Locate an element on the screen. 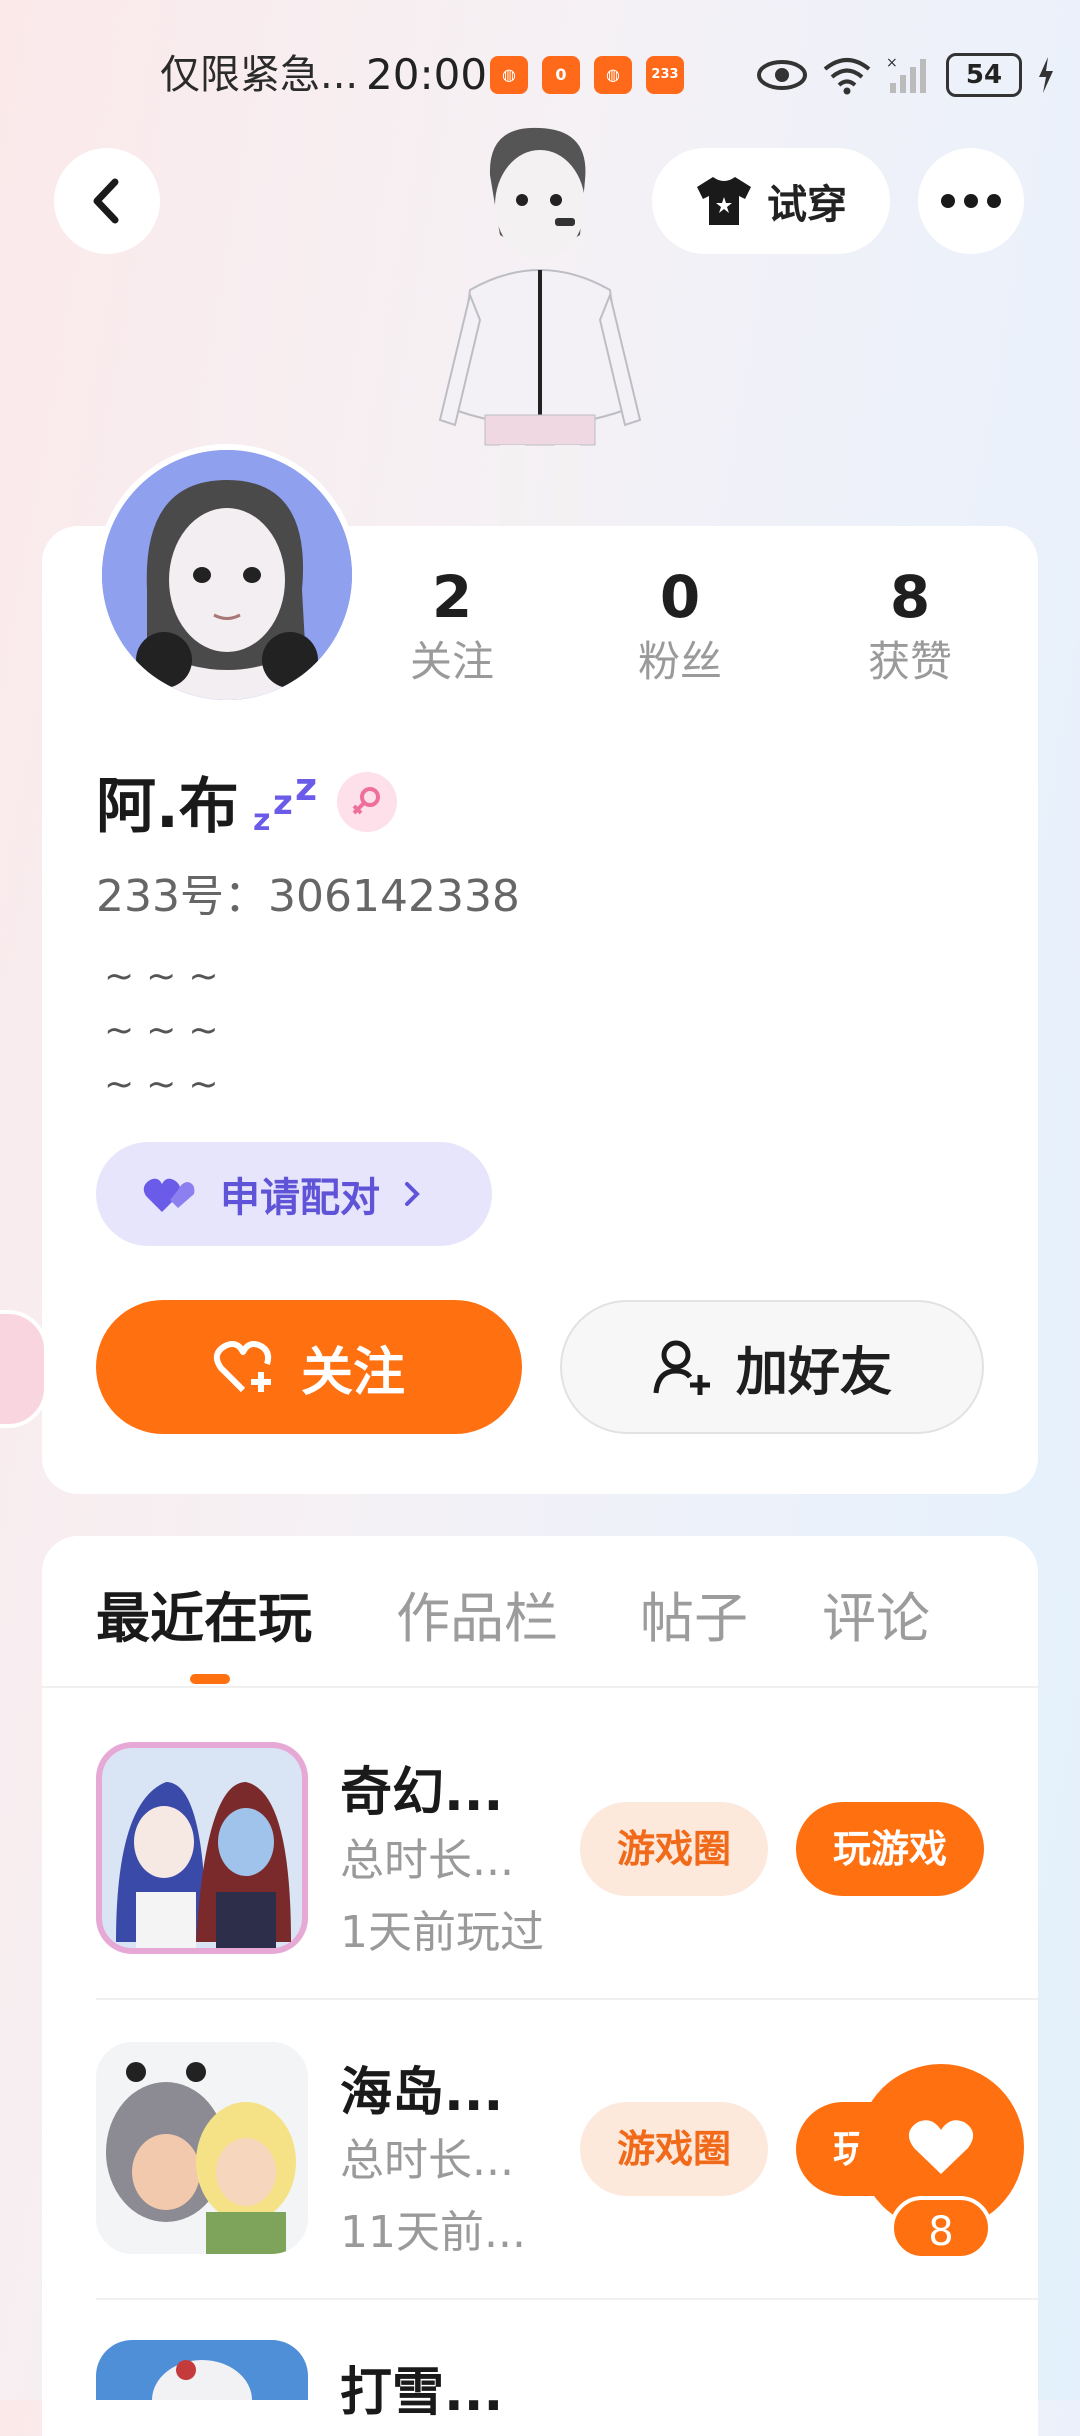  request-pair-label: 申请配对 is located at coordinates (300, 1198).